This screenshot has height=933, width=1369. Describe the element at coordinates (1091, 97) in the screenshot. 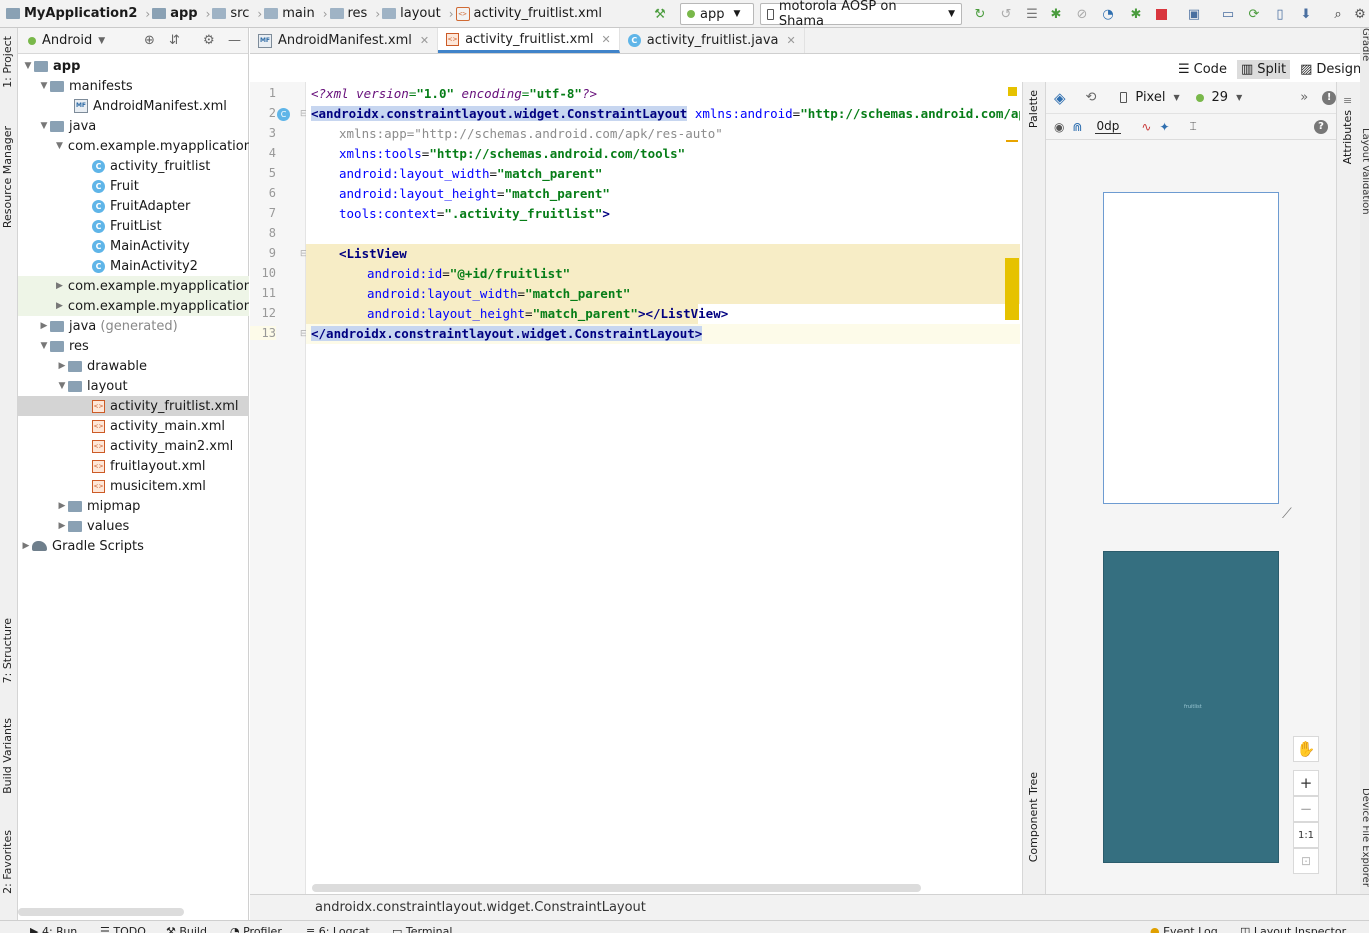

I see `orientation-icon: ⟲` at that location.